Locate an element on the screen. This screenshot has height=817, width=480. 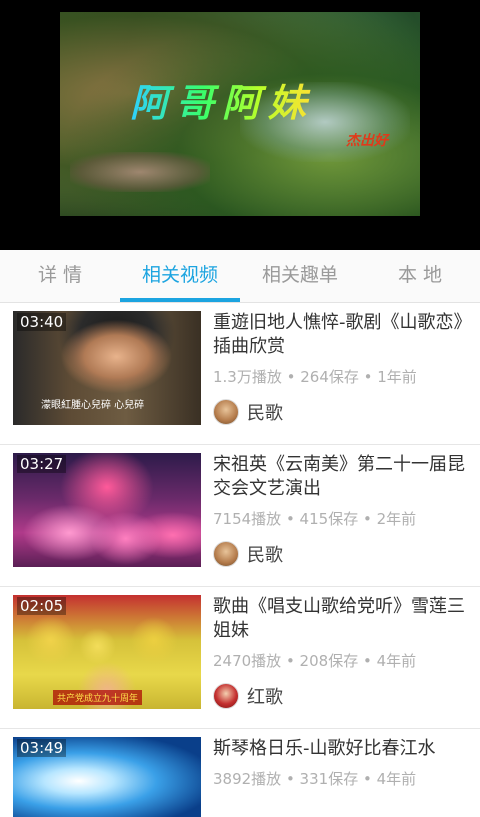
video-thumbnail: 02:05 共产党成立九十周年 is located at coordinates (107, 652).